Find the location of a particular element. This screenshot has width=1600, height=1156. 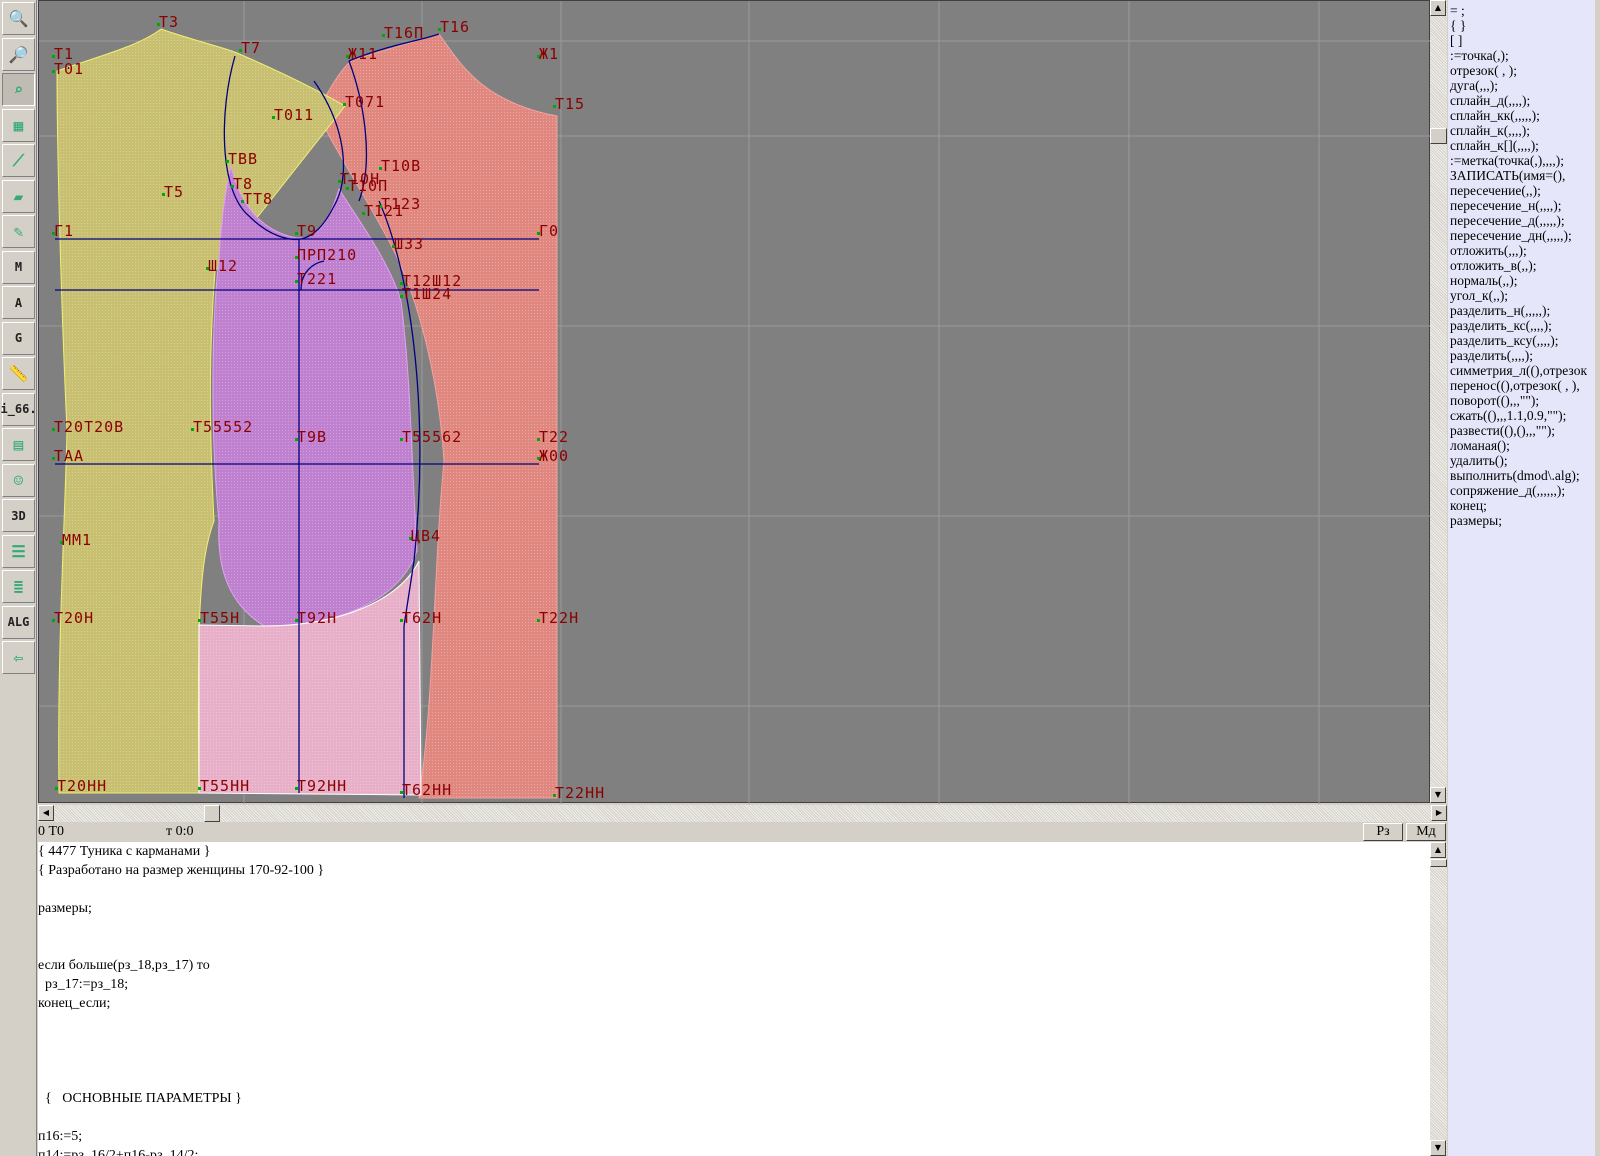

command-item: удалить(); is located at coordinates (1522, 460).